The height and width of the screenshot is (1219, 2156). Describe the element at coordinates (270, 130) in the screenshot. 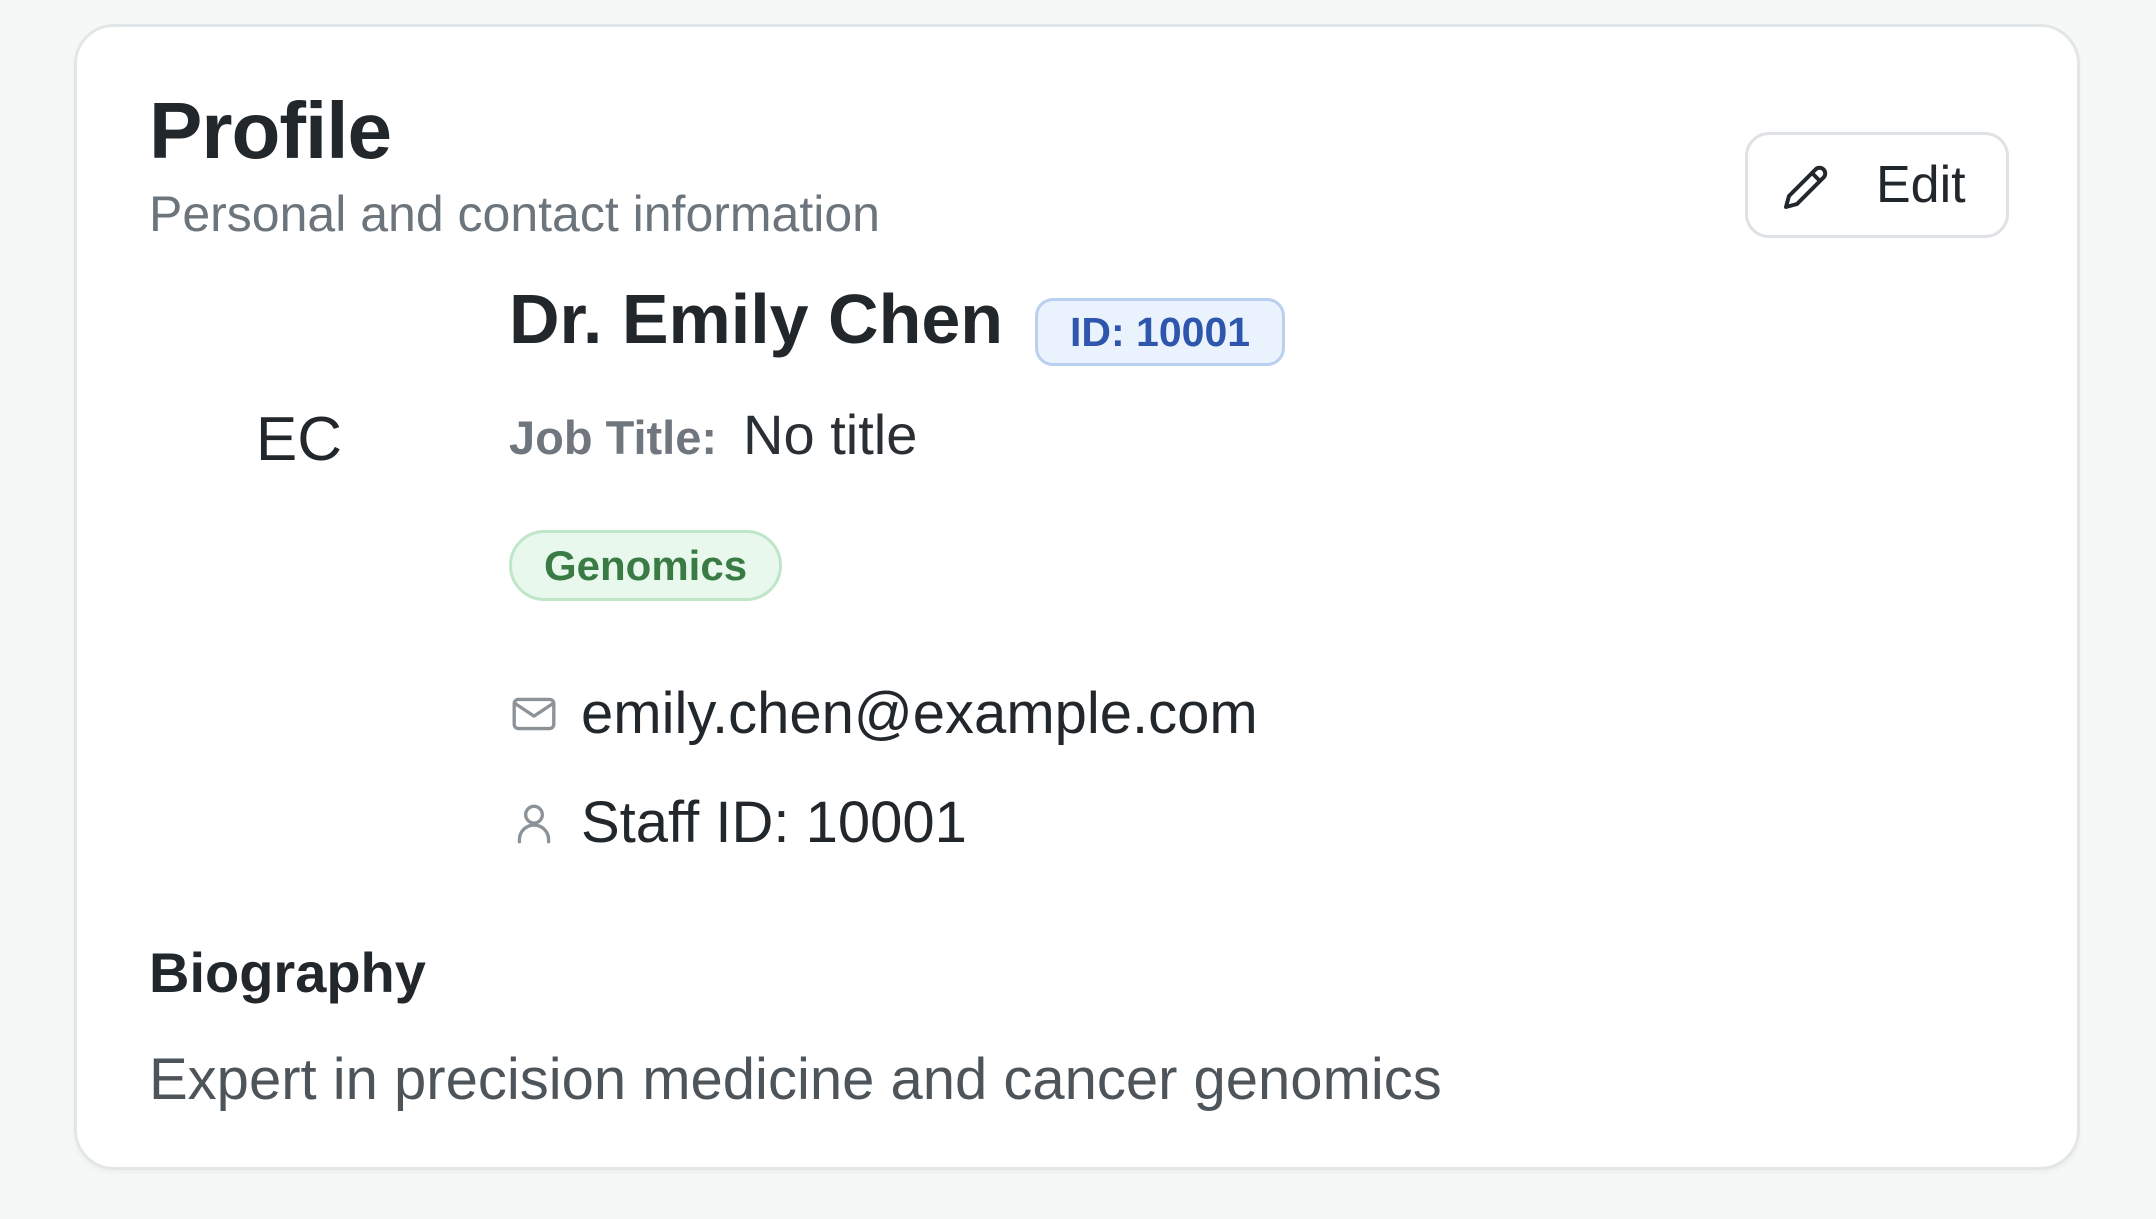

I see `page-title: Profile` at that location.